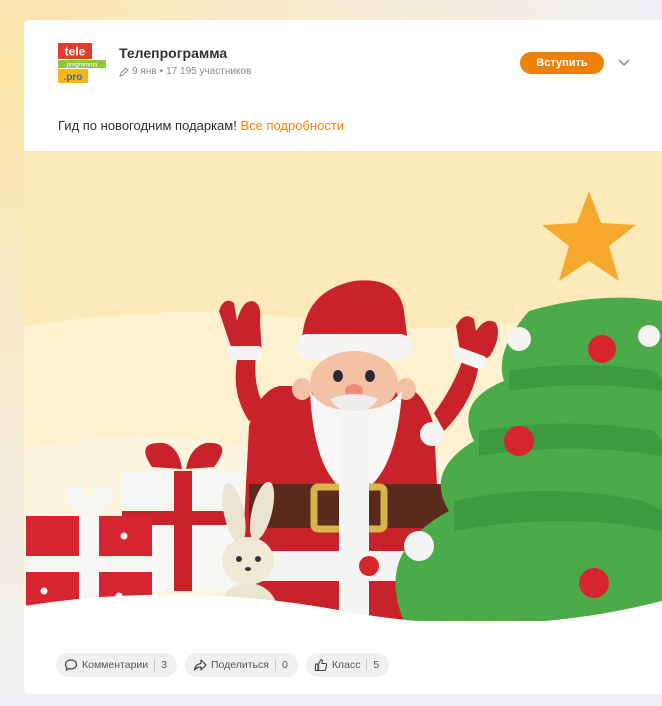 The width and height of the screenshot is (662, 706). Describe the element at coordinates (147, 125) in the screenshot. I see `post-message: Гид по новогодним подаркам!` at that location.